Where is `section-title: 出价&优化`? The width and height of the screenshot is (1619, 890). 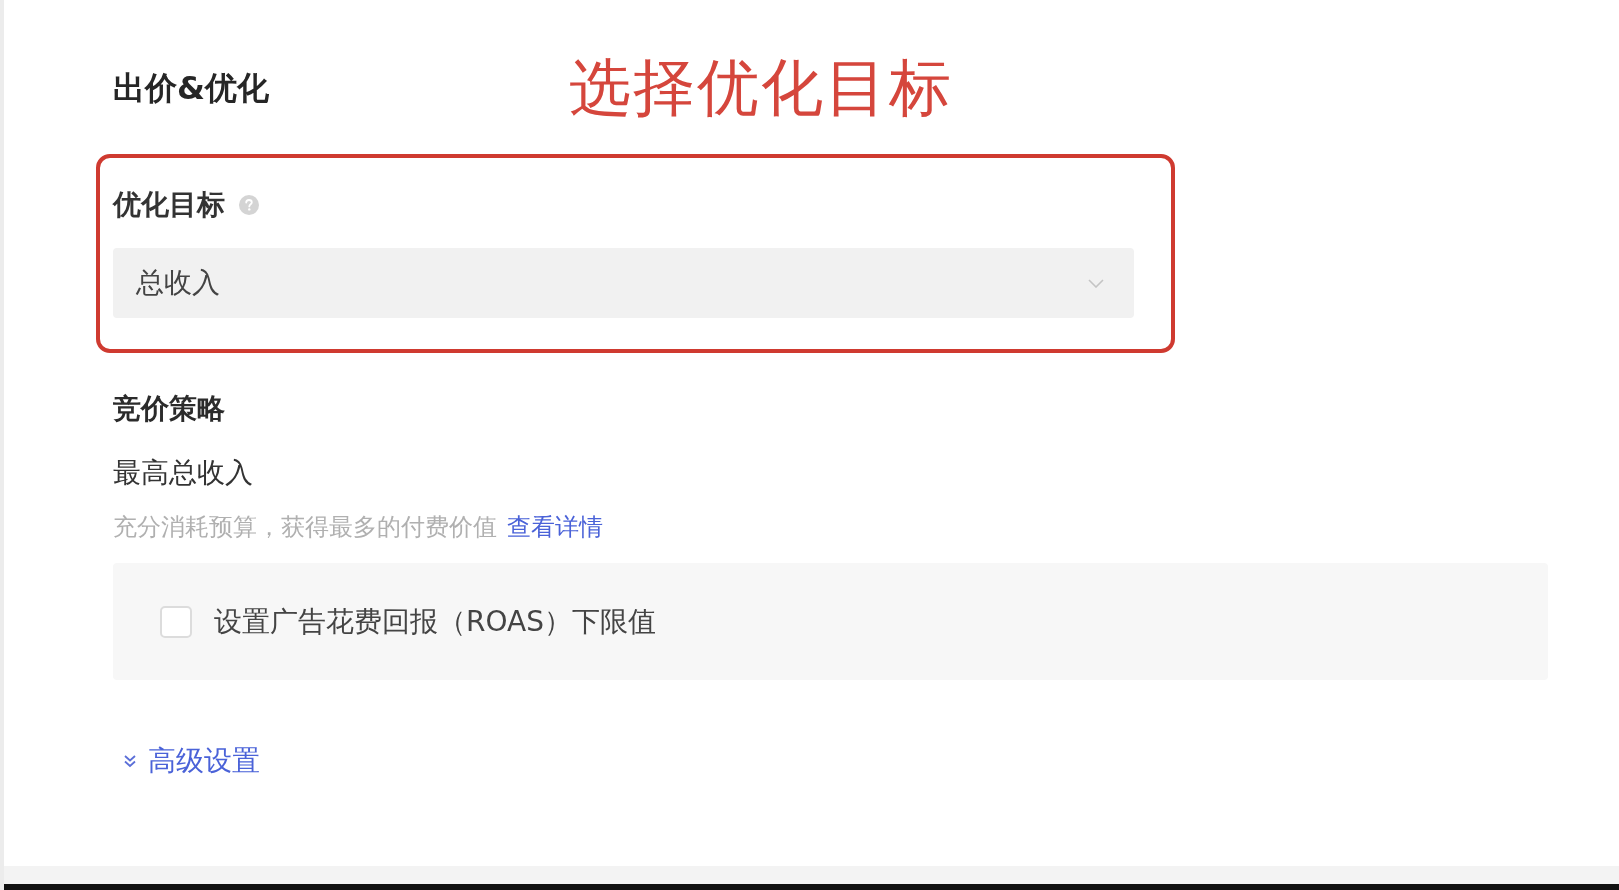 section-title: 出价&优化 is located at coordinates (191, 88).